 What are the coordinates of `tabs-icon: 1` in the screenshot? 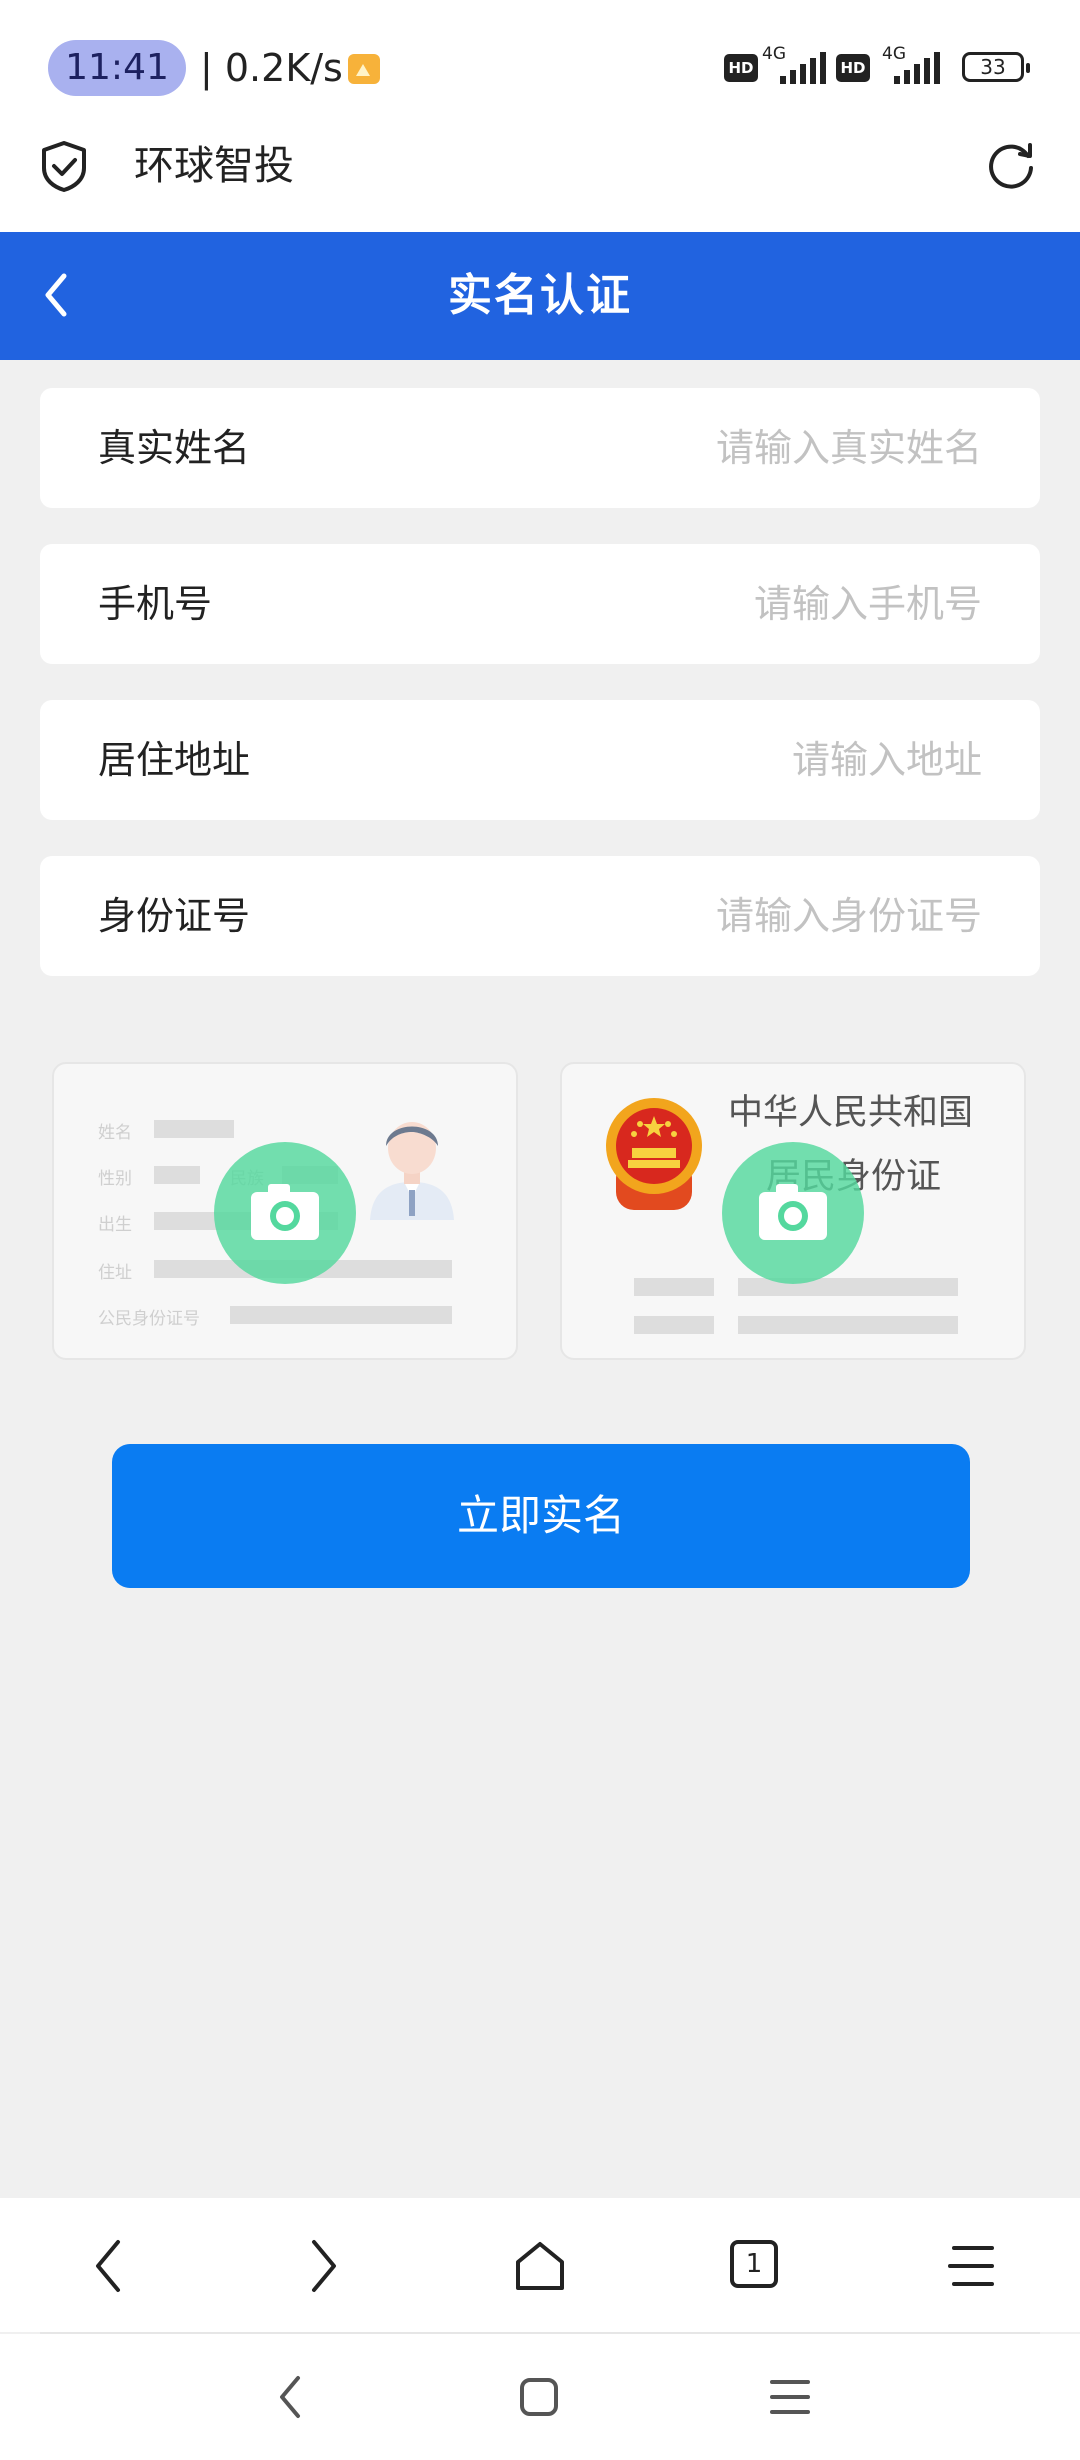 It's located at (754, 2264).